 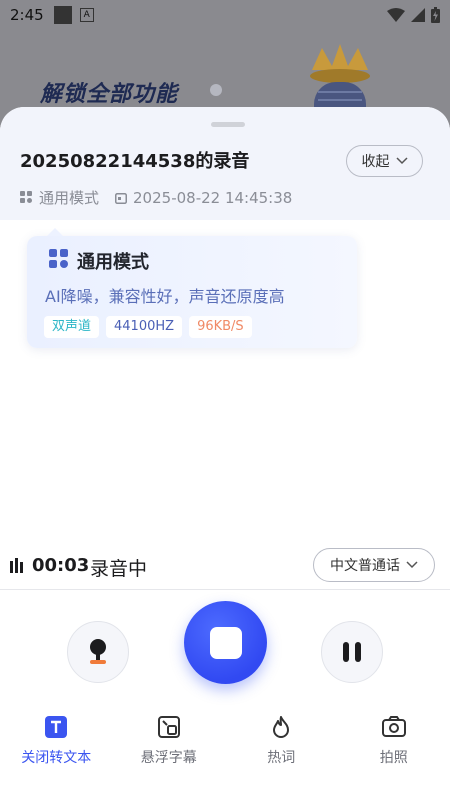 I want to click on battery-icon, so click(x=435, y=15).